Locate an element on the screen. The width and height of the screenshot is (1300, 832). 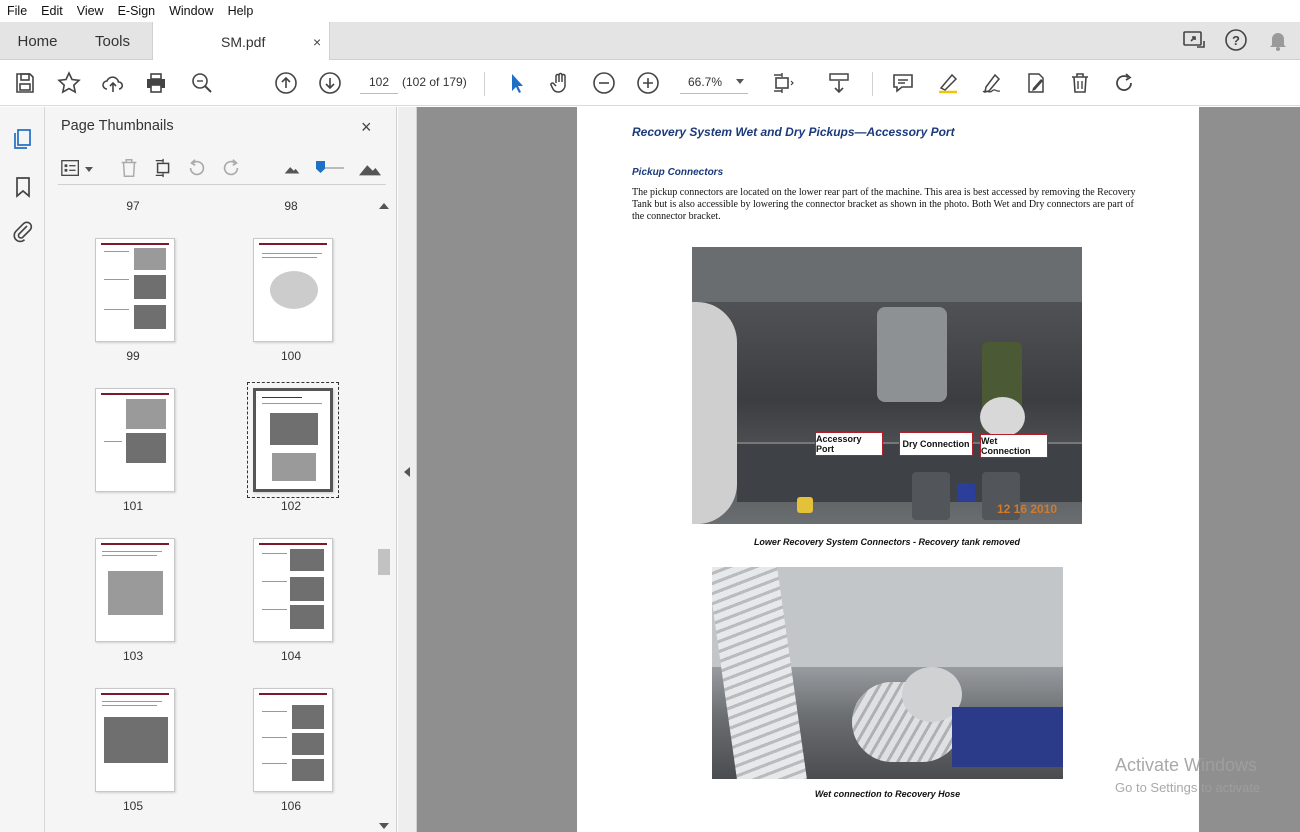
comment-icon is located at coordinates (903, 83).